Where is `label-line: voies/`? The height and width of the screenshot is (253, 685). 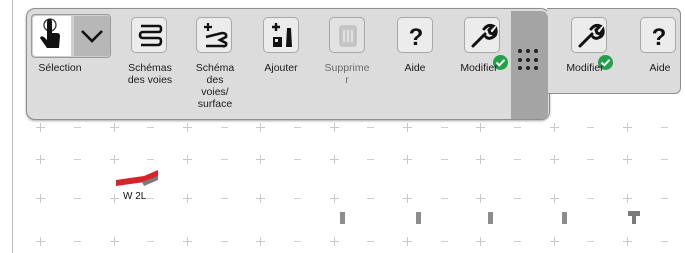 label-line: voies/ is located at coordinates (215, 92).